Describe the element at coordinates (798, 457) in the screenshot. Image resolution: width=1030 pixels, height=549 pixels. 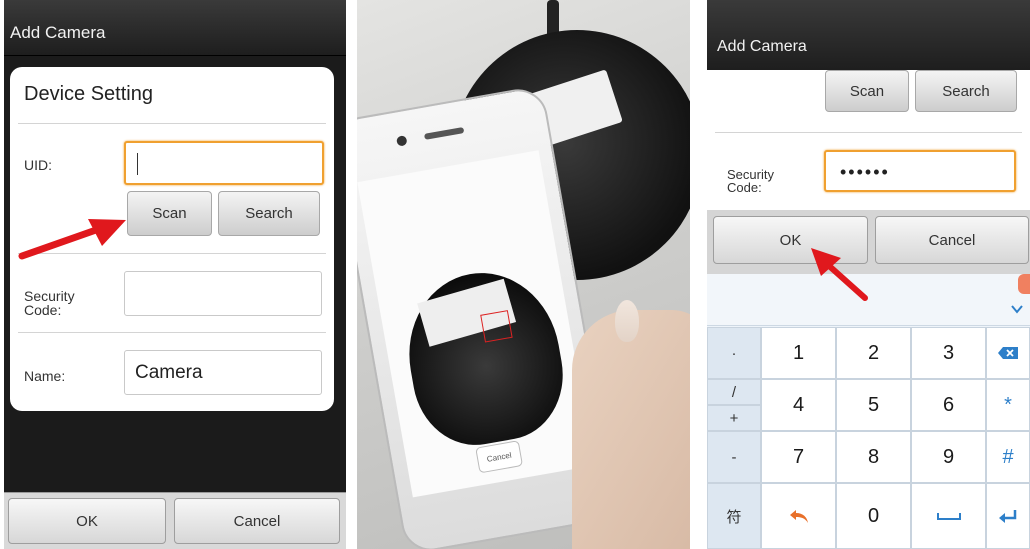
I see `key-7: 7` at that location.